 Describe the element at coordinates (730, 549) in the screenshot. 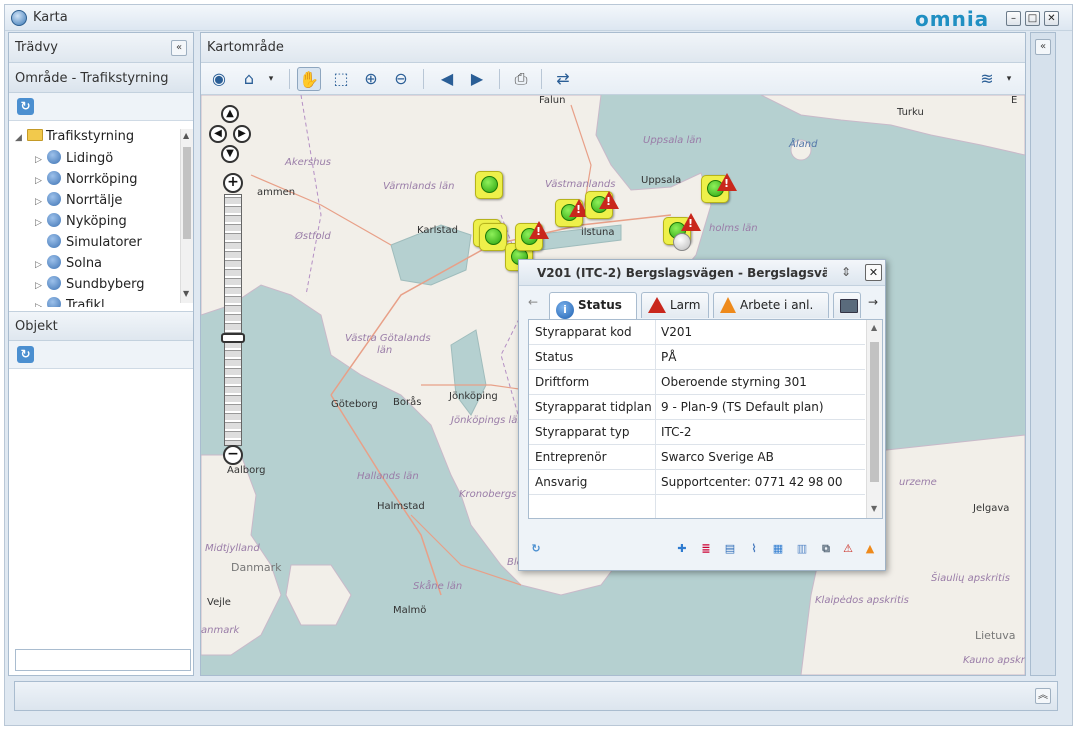

I see `document-icon: ▤` at that location.